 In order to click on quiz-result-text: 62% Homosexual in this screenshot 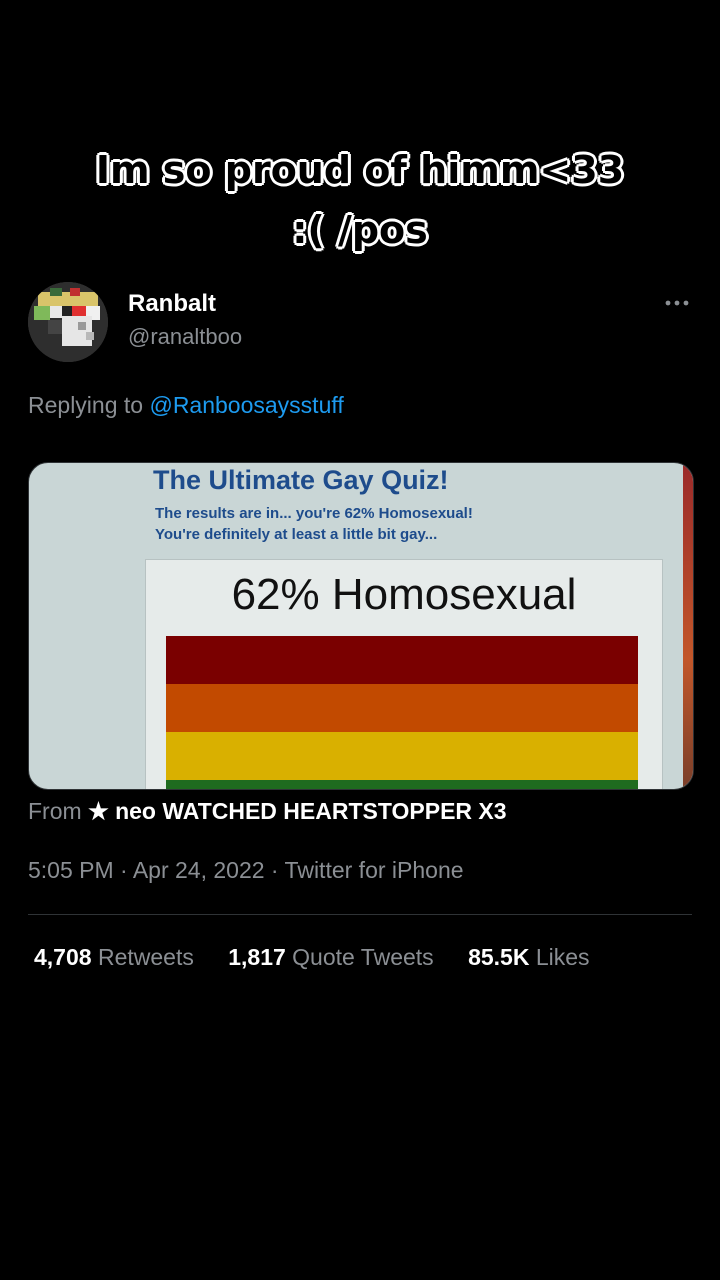, I will do `click(404, 594)`.